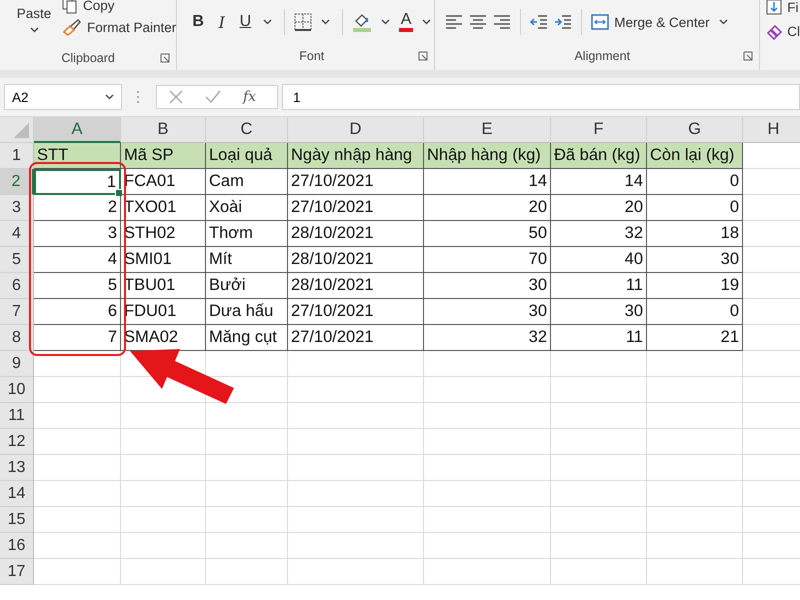 This screenshot has width=800, height=600. I want to click on table-cell: FDU01, so click(163, 312).